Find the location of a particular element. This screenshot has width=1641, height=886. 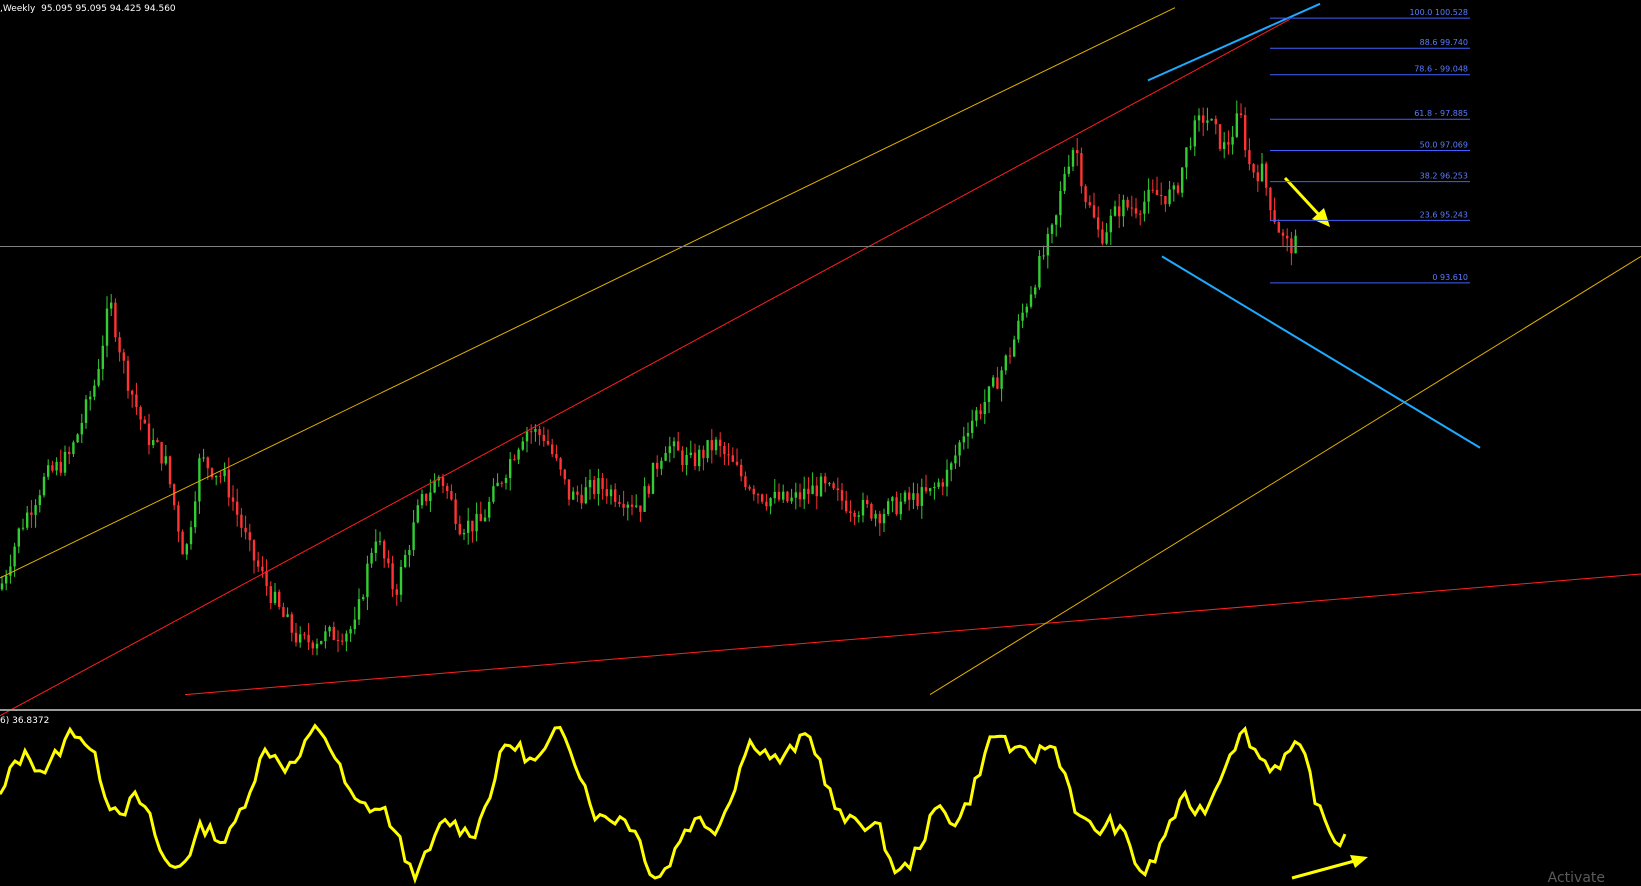

down-arrow-shaft is located at coordinates (1303, 198).